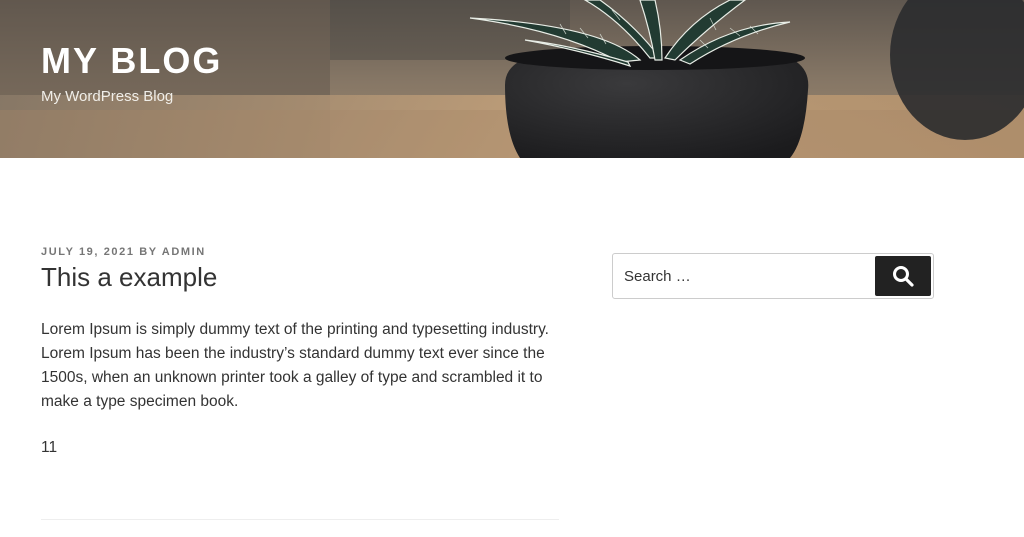 This screenshot has width=1024, height=537. What do you see at coordinates (88, 252) in the screenshot?
I see `post-date-link: JULY 19, 2021` at bounding box center [88, 252].